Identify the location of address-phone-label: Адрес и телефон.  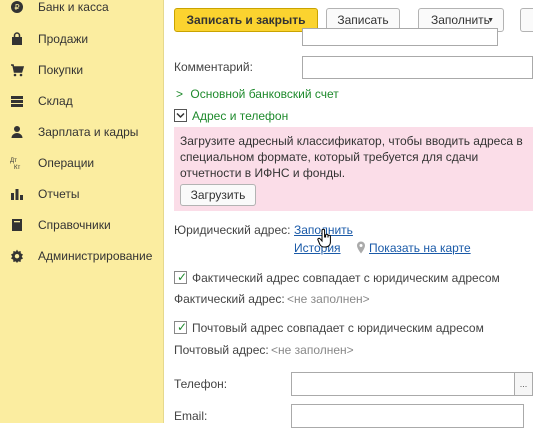
(240, 116).